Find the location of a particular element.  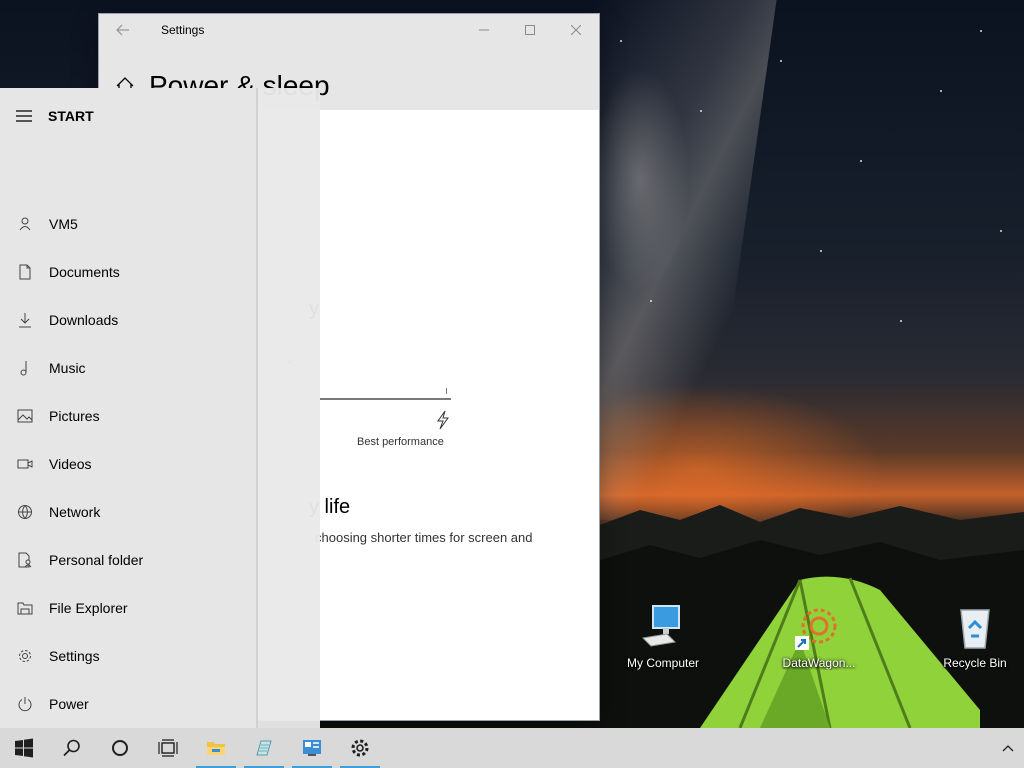

start-item-label: Downloads is located at coordinates (84, 320).